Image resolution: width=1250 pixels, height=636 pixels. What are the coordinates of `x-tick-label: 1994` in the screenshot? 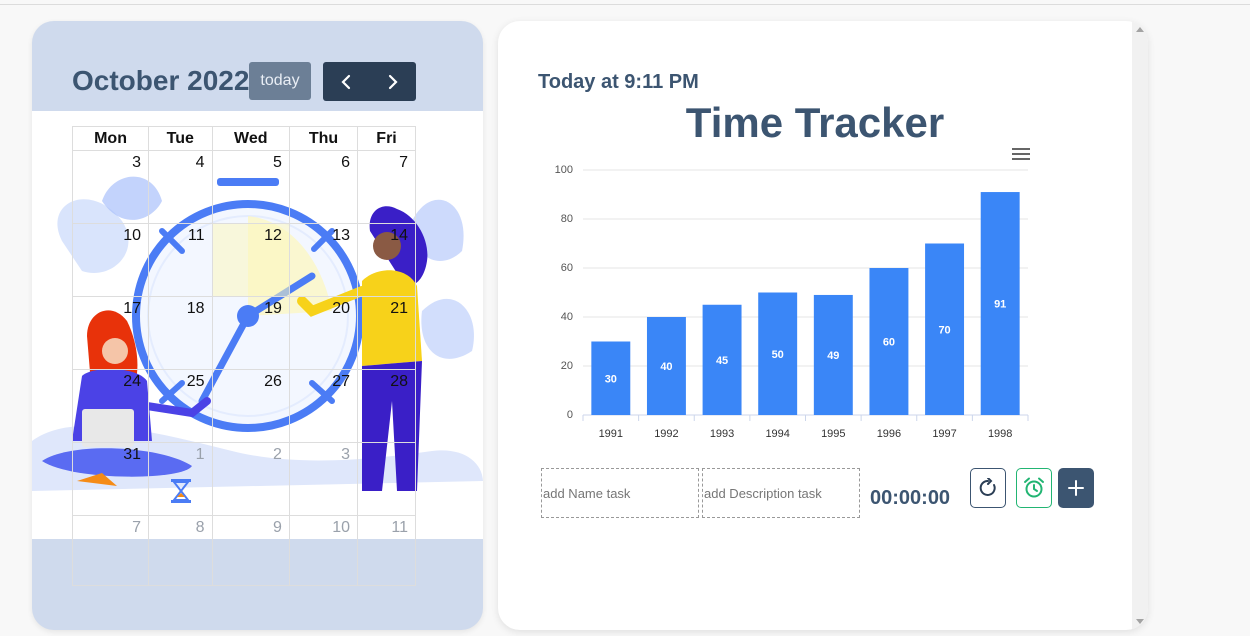 It's located at (777, 434).